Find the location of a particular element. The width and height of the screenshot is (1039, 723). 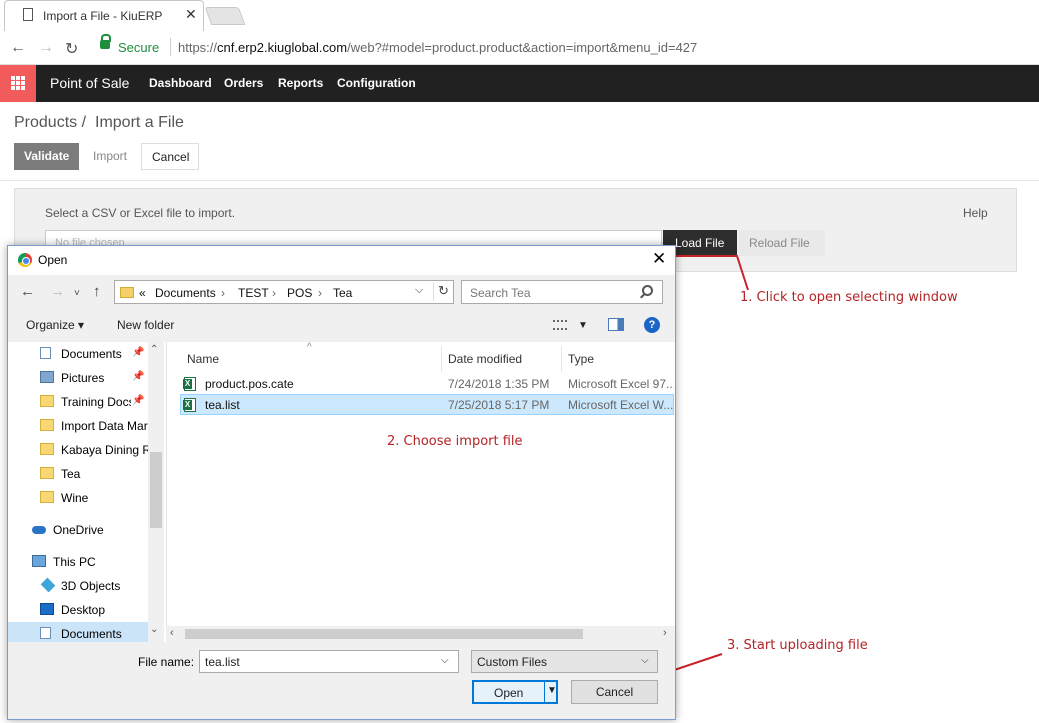

nav-item-label: Kabaya Dining R is located at coordinates (104, 450).